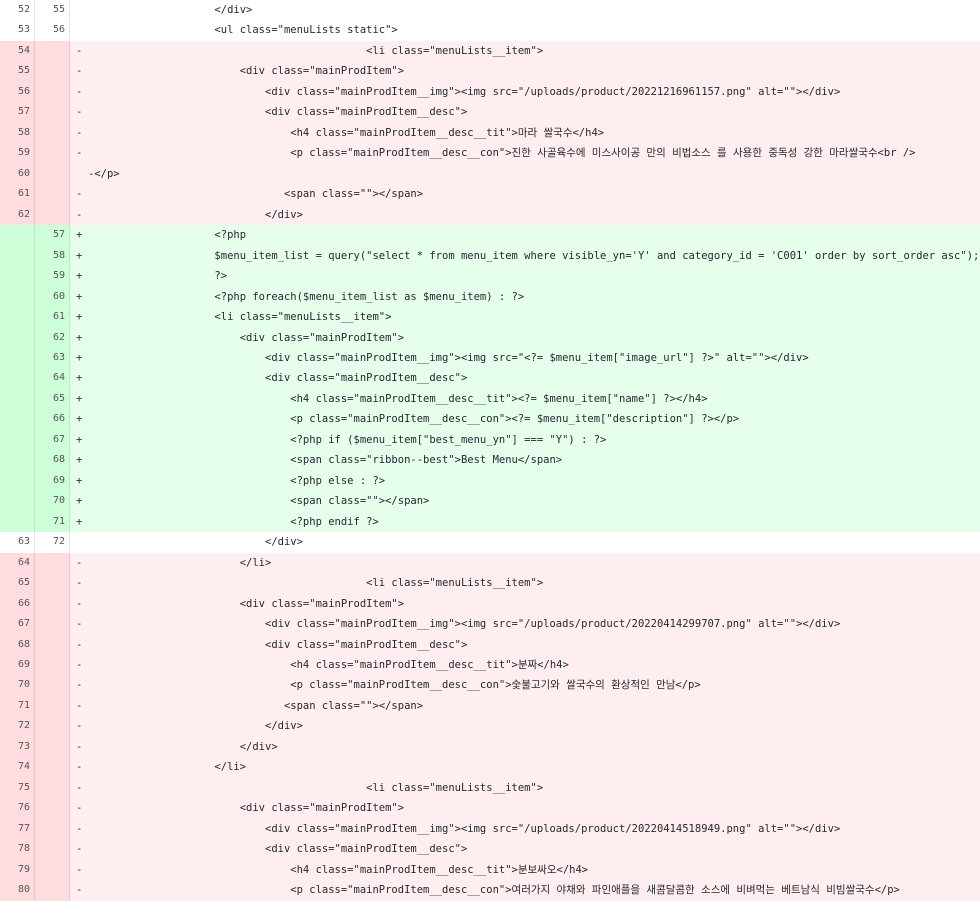 This screenshot has width=980, height=902. Describe the element at coordinates (52, 522) in the screenshot. I see `new-line-number: 71` at that location.